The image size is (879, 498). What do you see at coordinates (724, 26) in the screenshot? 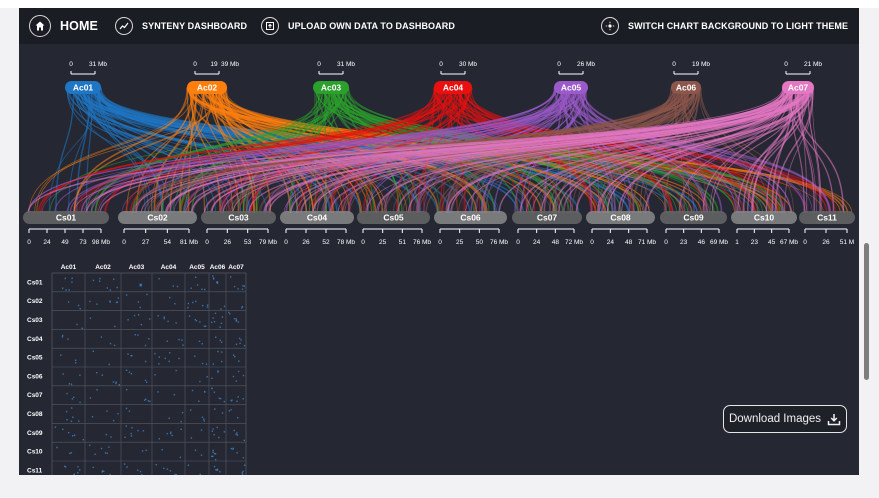
I see `theme-toggle-link: SWITCH CHART BACKGROUND TO LIGHT THEME` at bounding box center [724, 26].